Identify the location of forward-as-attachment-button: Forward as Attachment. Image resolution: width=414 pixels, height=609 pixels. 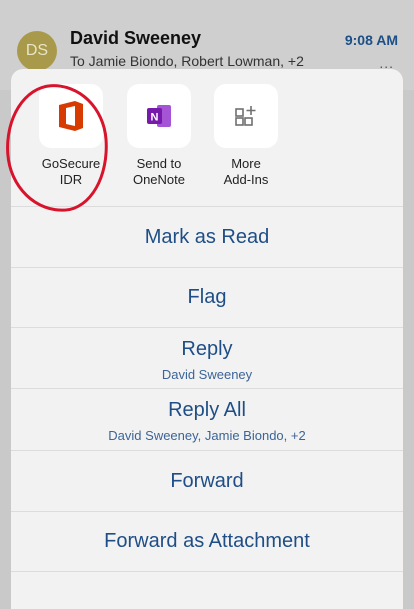
(207, 541).